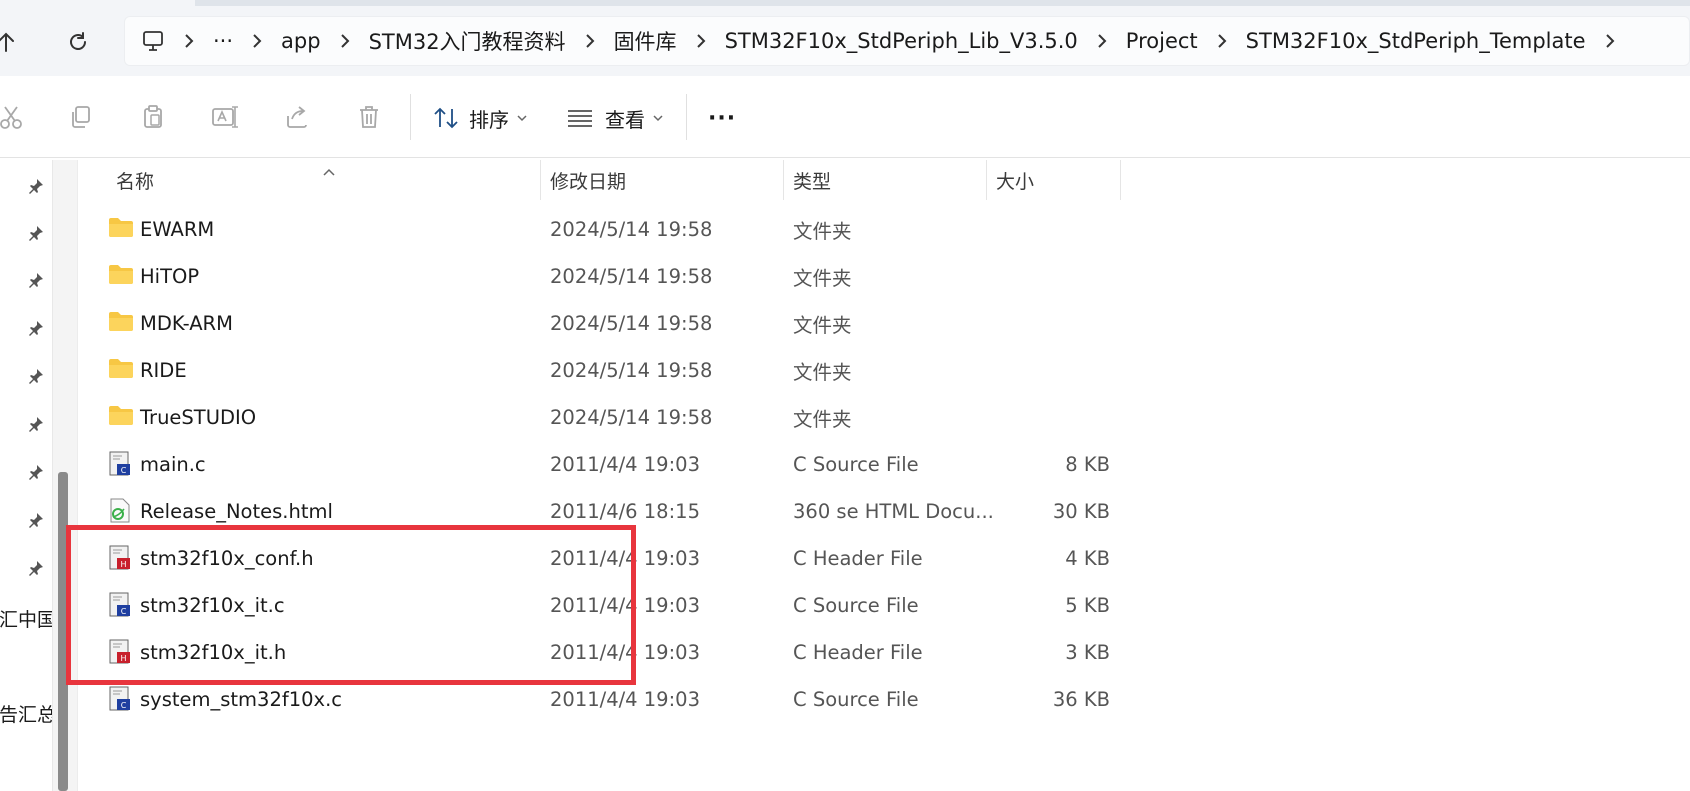 The width and height of the screenshot is (1690, 791). What do you see at coordinates (1081, 699) in the screenshot?
I see `file-size: 36 KB` at bounding box center [1081, 699].